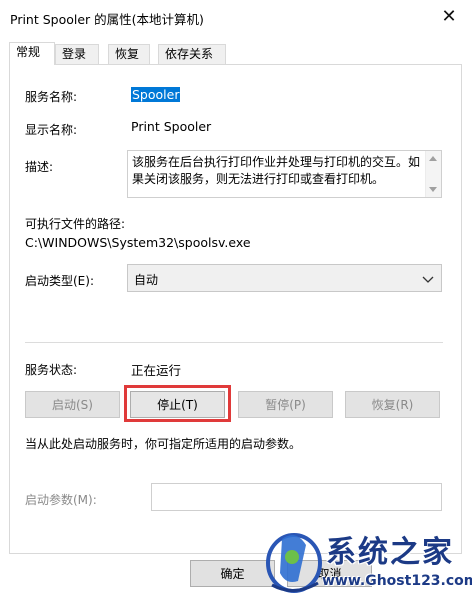  Describe the element at coordinates (433, 189) in the screenshot. I see `scroll-down-icon` at that location.